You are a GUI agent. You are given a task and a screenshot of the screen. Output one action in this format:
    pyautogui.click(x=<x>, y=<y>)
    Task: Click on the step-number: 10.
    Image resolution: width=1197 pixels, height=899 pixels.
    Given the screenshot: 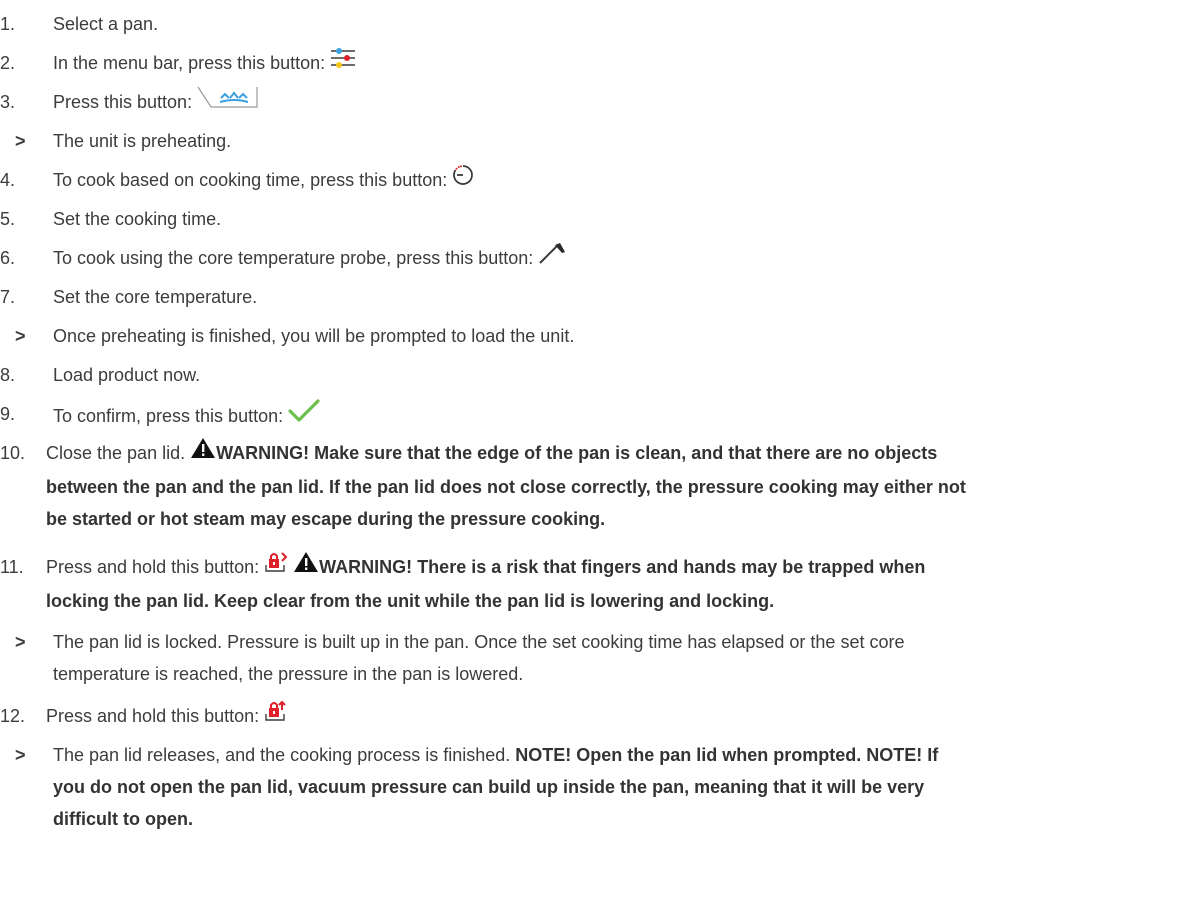 What is the action you would take?
    pyautogui.click(x=13, y=453)
    